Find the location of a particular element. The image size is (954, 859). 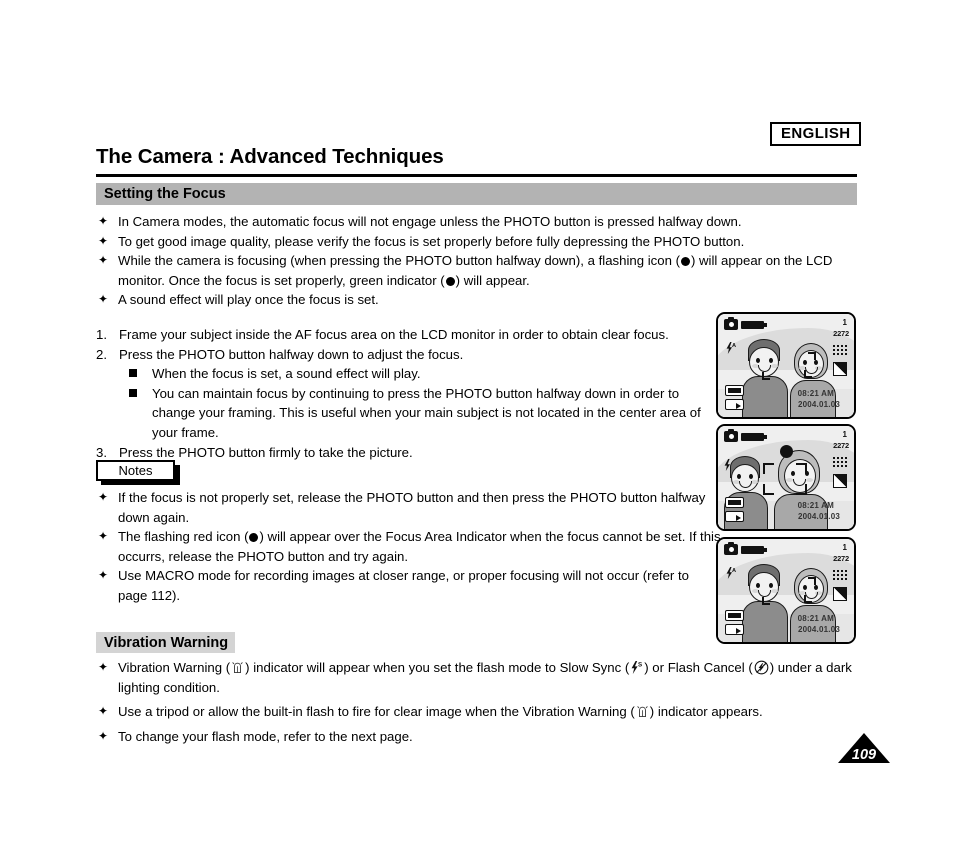

resolution-label: 2272 is located at coordinates (841, 445).